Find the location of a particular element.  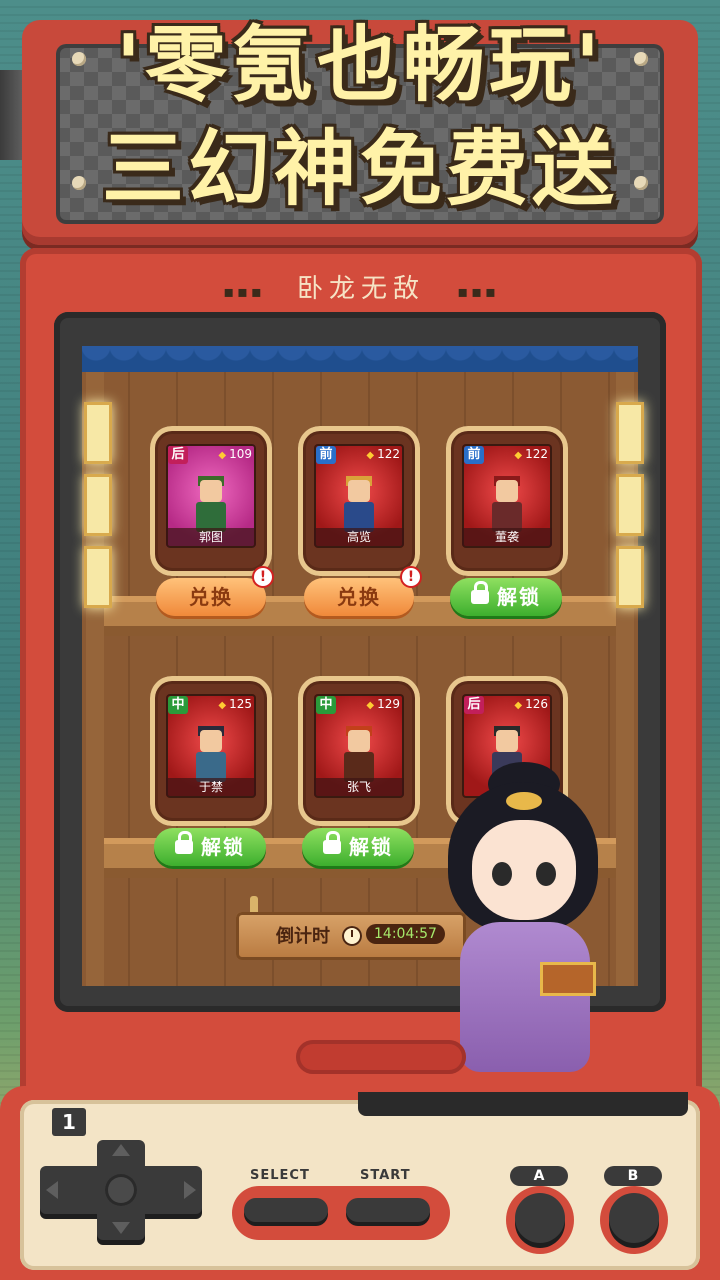

start-button is located at coordinates (388, 1210).